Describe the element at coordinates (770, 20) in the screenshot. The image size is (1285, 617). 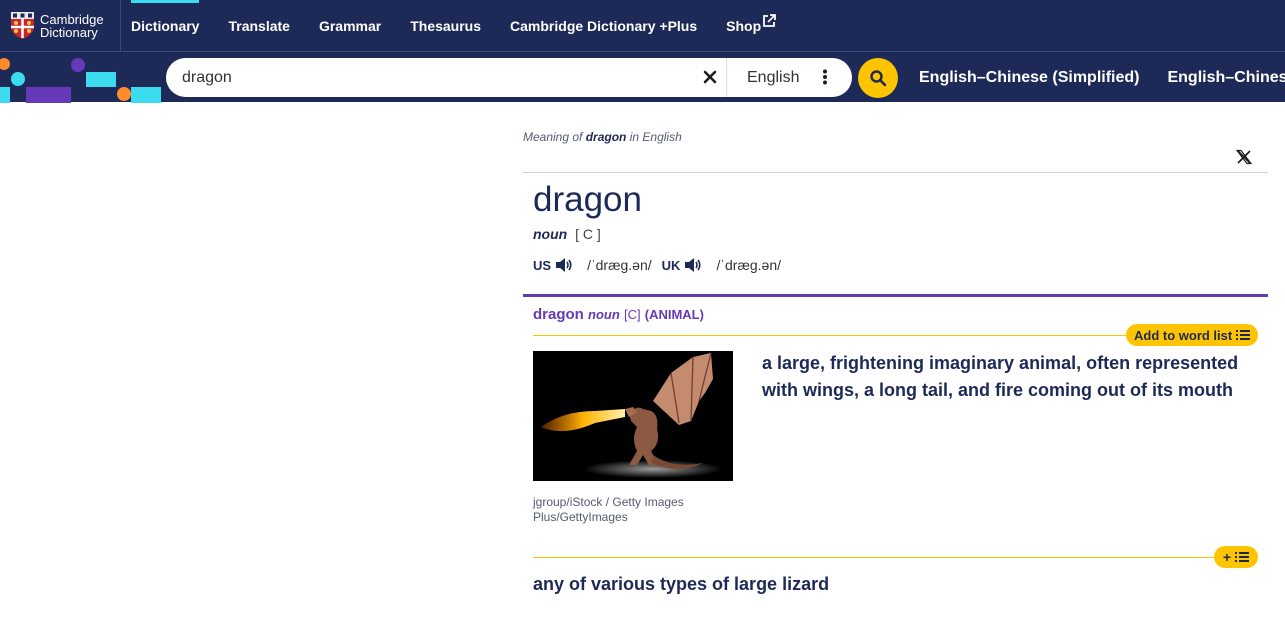
I see `external-link-icon` at that location.